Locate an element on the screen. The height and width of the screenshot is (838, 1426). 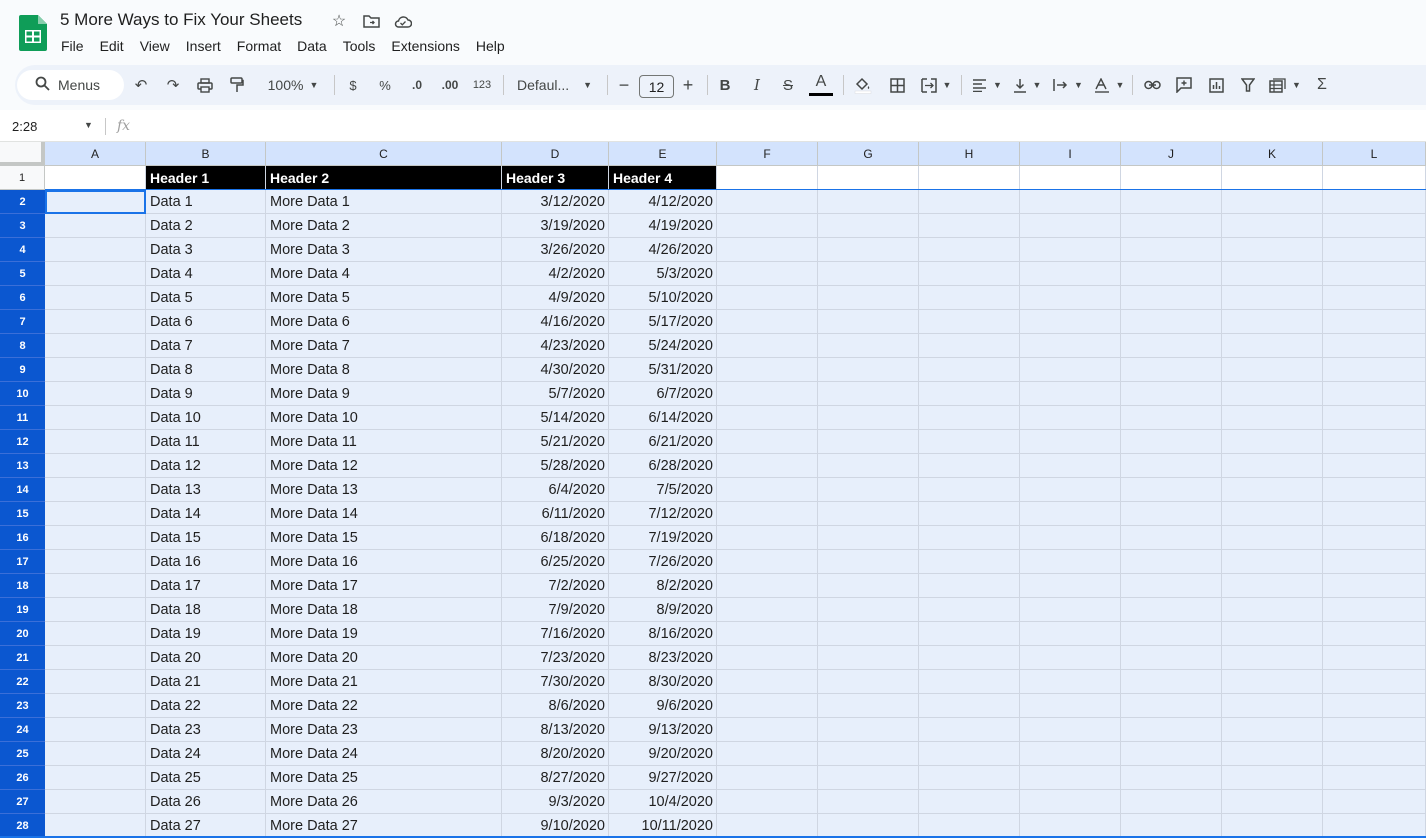
table-cell: 8/27/2020 is located at coordinates (555, 778).